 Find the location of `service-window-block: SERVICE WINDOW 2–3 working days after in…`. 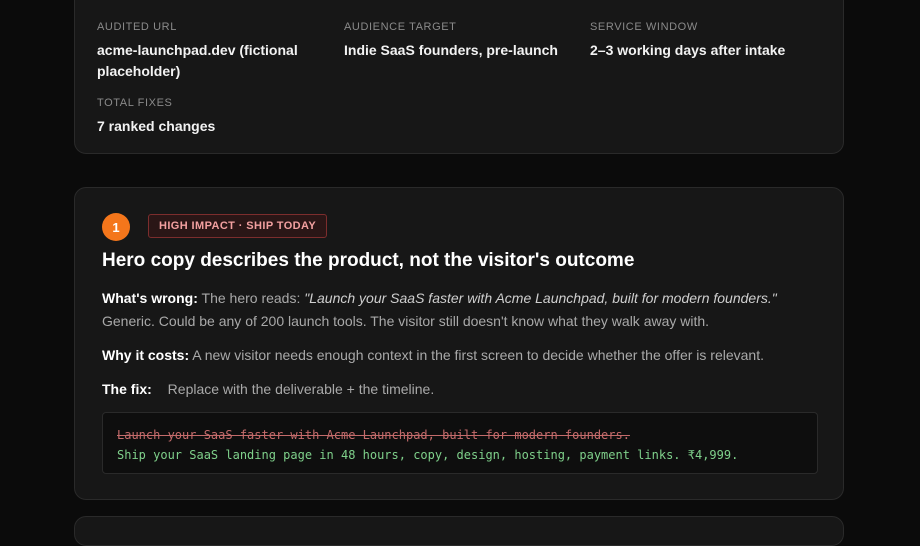

service-window-block: SERVICE WINDOW 2–3 working days after in… is located at coordinates (710, 41).